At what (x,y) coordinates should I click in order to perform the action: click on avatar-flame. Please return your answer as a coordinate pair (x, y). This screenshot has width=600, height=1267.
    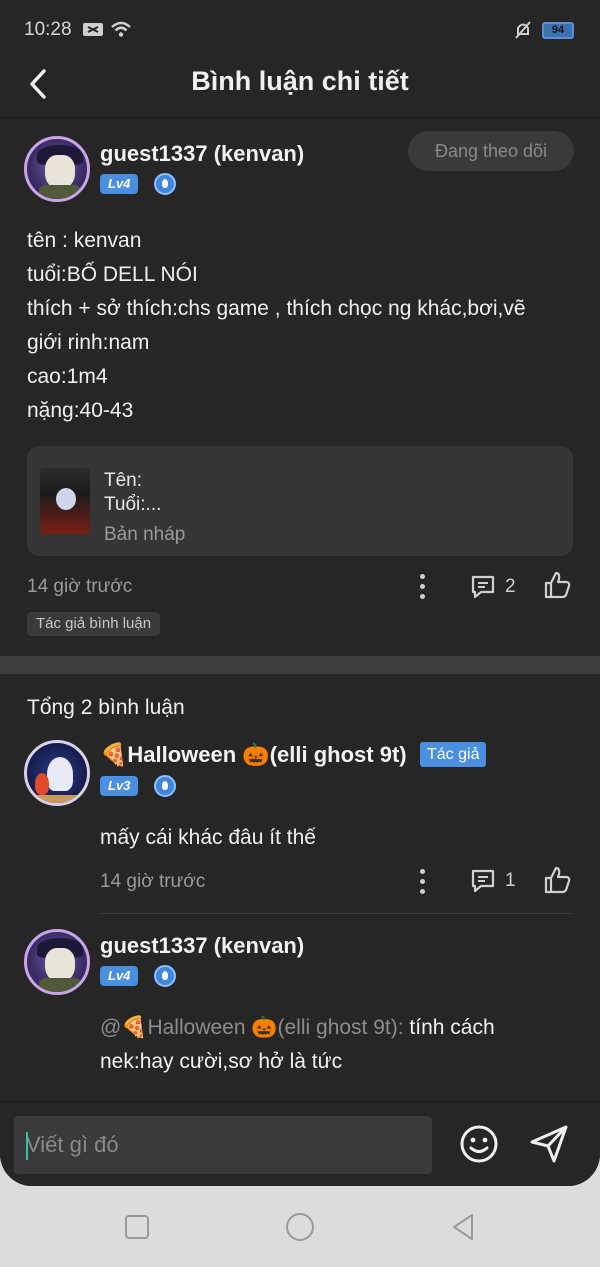
    Looking at the image, I should click on (42, 784).